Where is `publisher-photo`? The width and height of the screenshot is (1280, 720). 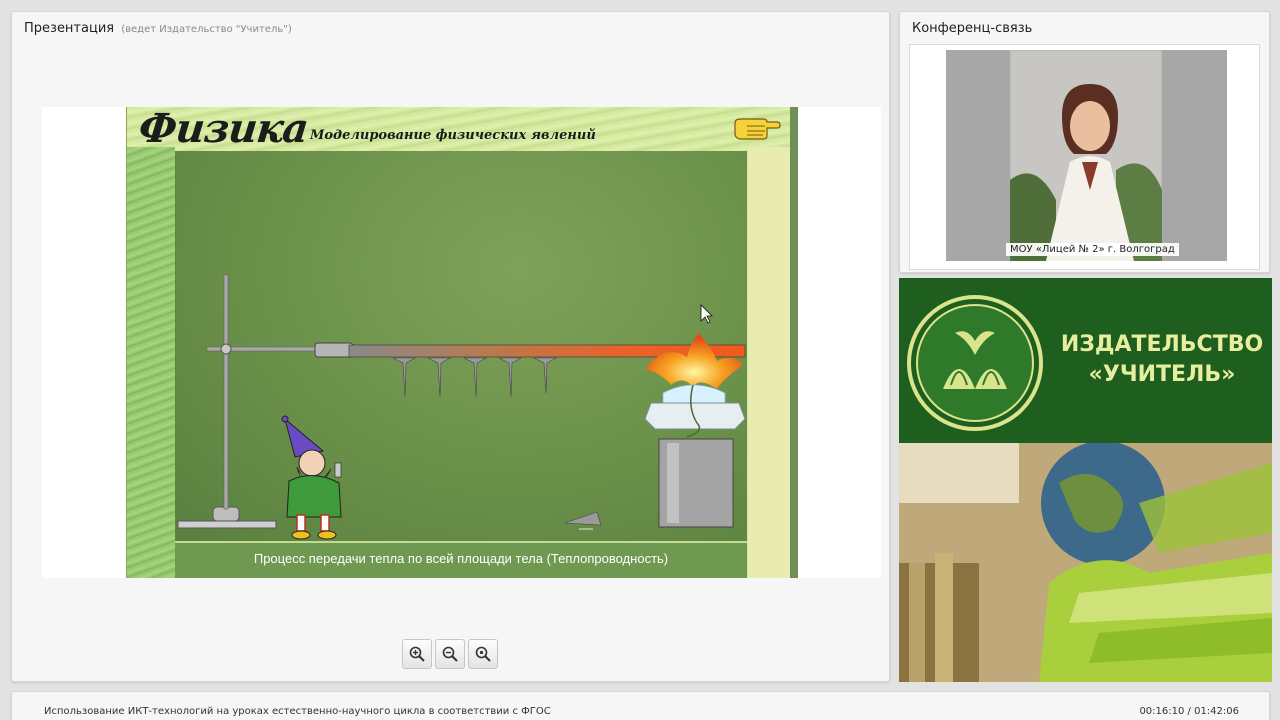 publisher-photo is located at coordinates (1085, 561).